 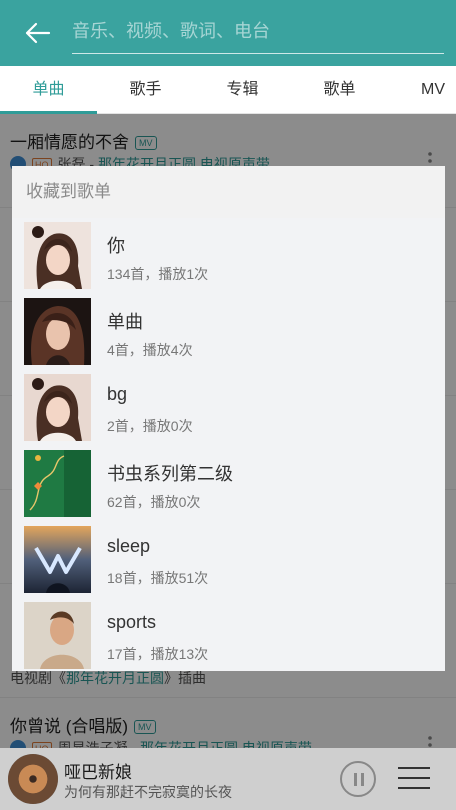 What do you see at coordinates (116, 246) in the screenshot?
I see `playlist-name: 你` at bounding box center [116, 246].